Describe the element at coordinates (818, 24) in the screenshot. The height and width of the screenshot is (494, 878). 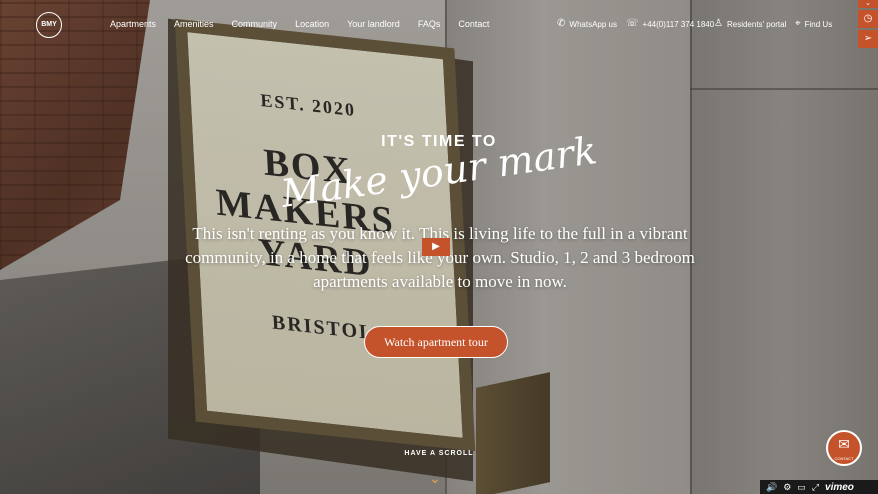
I see `find-label: Find Us` at that location.